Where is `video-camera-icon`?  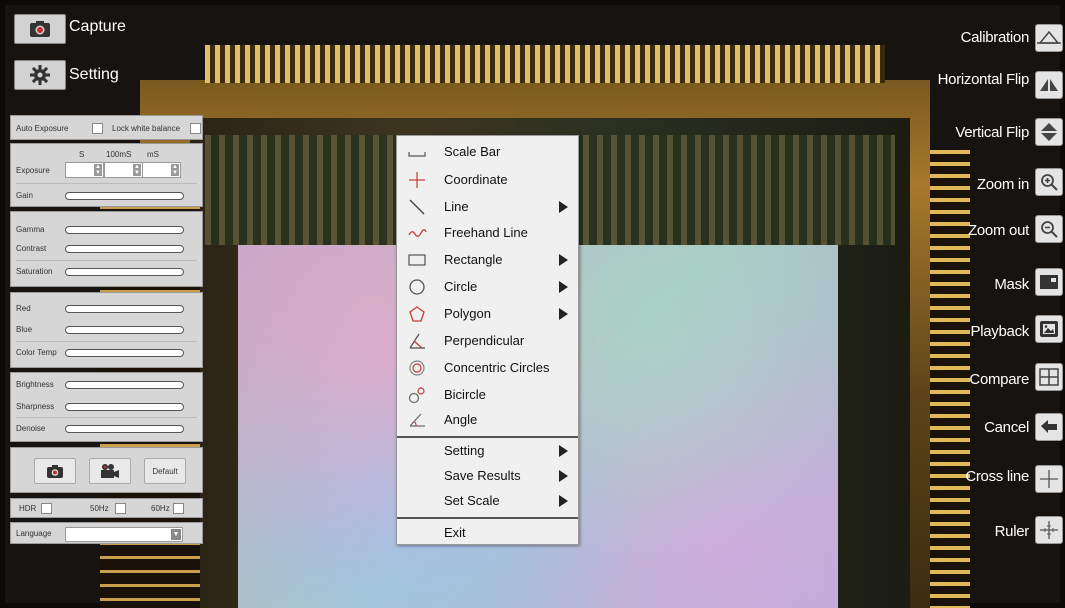 video-camera-icon is located at coordinates (110, 471).